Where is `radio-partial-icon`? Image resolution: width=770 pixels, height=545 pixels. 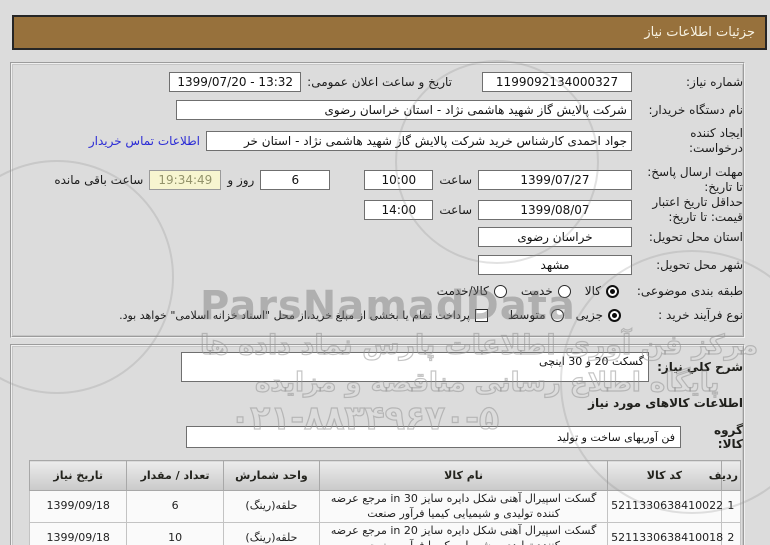 radio-partial-icon is located at coordinates (614, 315).